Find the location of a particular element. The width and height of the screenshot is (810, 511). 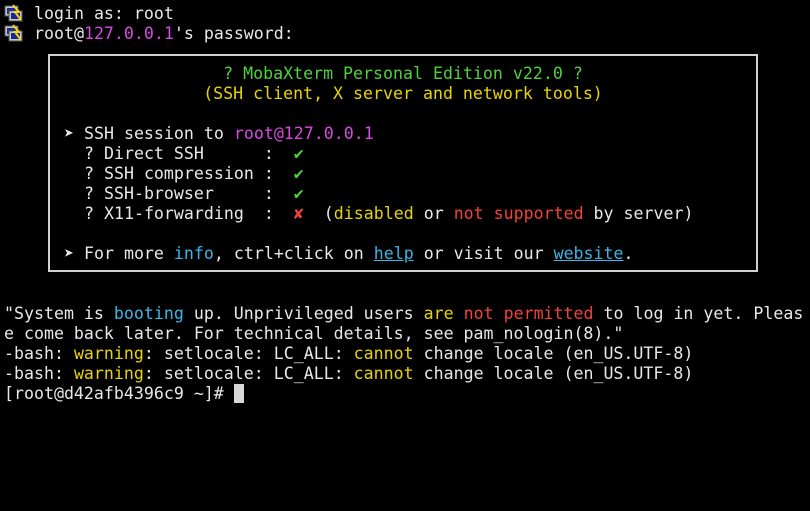

x11-note-tail: by server) is located at coordinates (638, 213).